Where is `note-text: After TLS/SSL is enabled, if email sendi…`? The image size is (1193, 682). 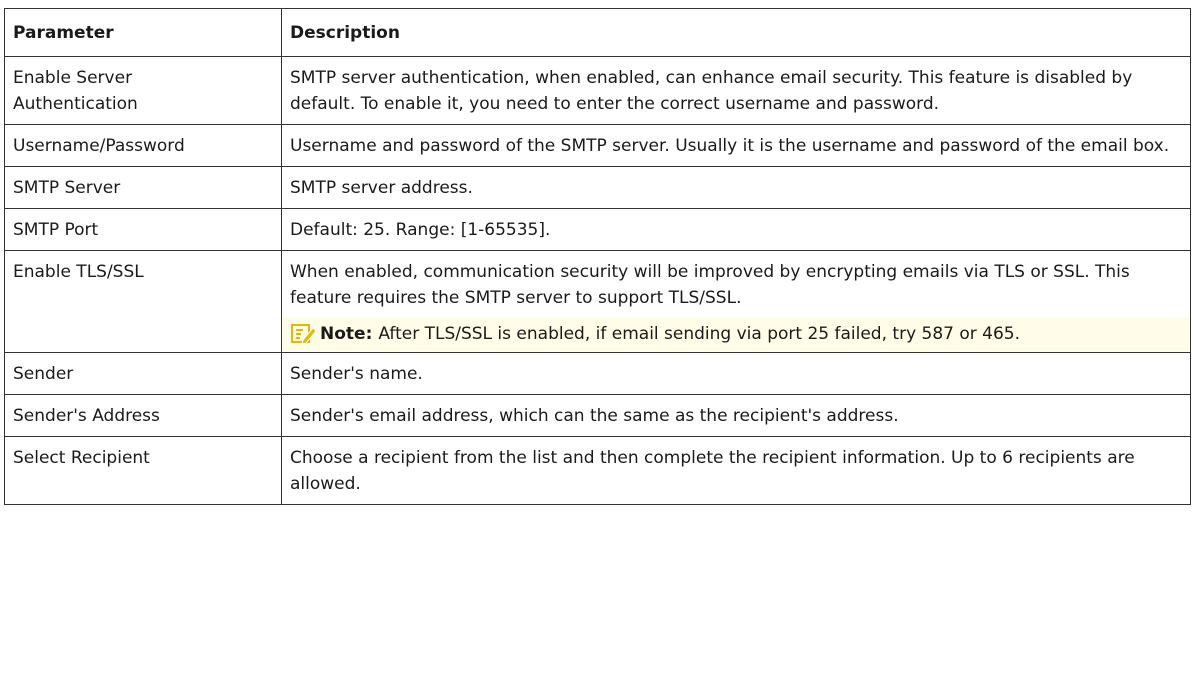
note-text: After TLS/SSL is enabled, if email sendi… is located at coordinates (699, 334).